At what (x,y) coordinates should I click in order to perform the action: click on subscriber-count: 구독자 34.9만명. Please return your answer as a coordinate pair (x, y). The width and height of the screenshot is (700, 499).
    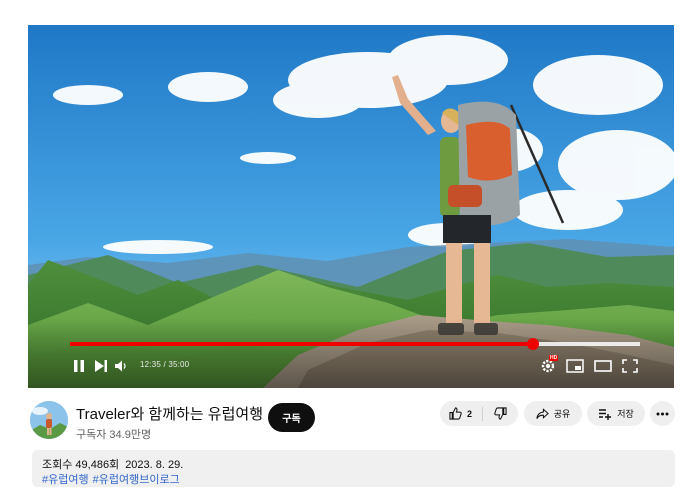
    Looking at the image, I should click on (114, 435).